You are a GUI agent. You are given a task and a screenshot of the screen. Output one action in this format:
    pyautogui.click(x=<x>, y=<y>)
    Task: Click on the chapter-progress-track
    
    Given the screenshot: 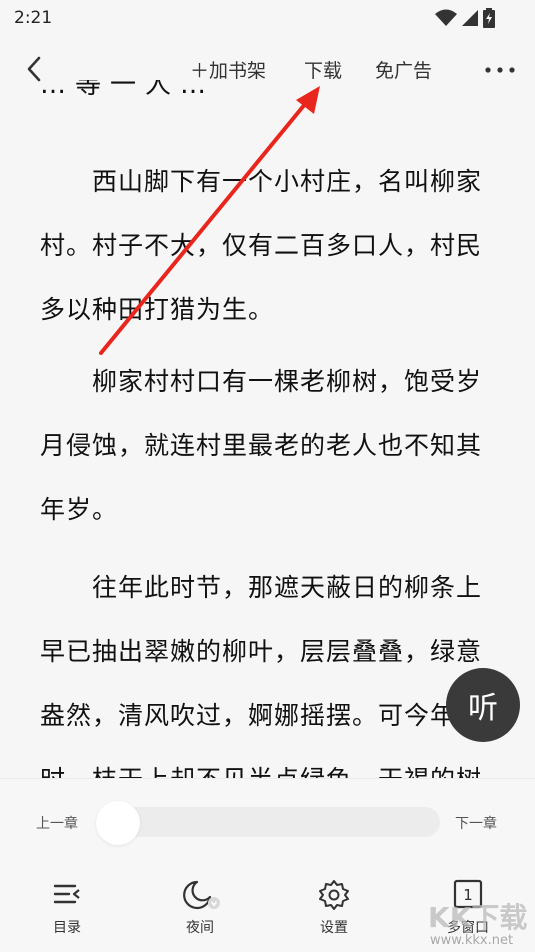 What is the action you would take?
    pyautogui.click(x=268, y=822)
    